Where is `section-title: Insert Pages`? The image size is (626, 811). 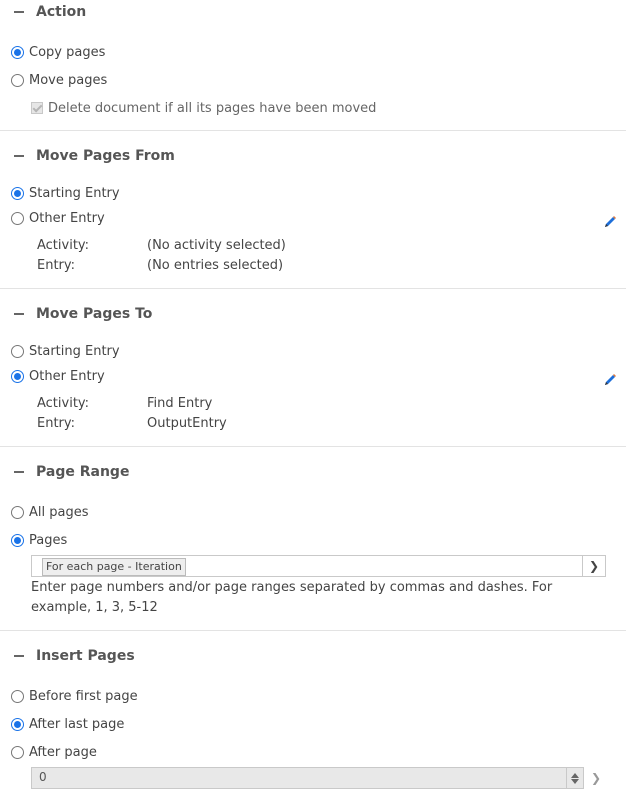 section-title: Insert Pages is located at coordinates (85, 656).